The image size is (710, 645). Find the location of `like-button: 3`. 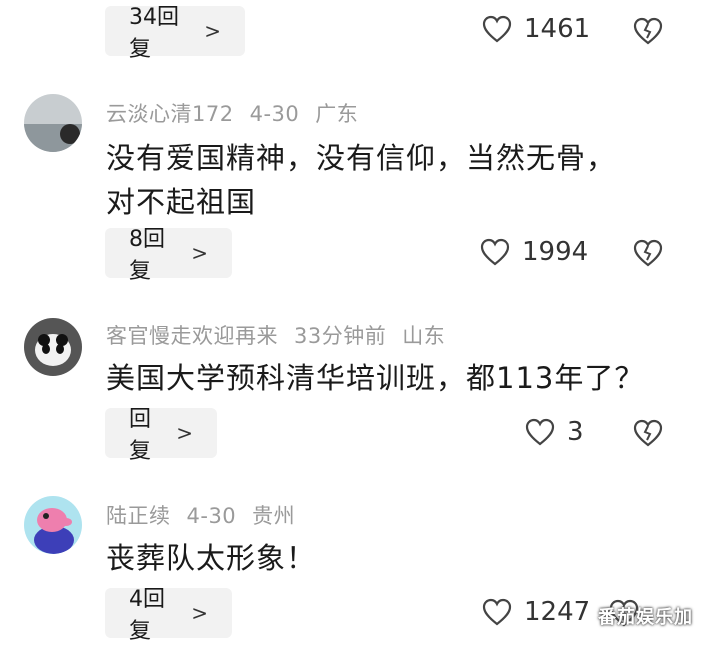

like-button: 3 is located at coordinates (554, 432).